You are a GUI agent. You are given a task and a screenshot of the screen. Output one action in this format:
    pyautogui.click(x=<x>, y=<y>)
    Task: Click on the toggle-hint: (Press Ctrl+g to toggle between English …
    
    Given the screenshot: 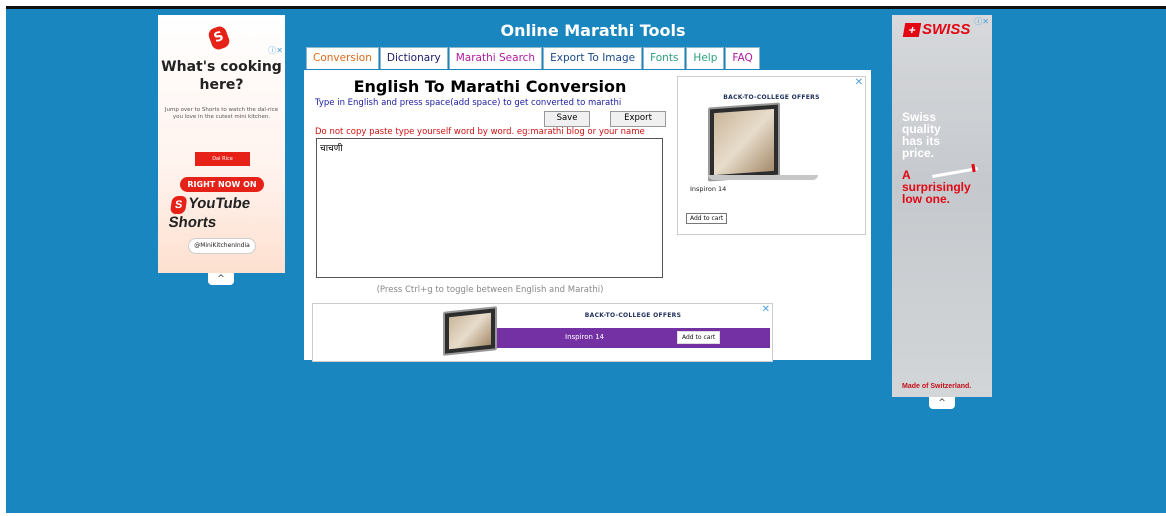 What is the action you would take?
    pyautogui.click(x=490, y=290)
    